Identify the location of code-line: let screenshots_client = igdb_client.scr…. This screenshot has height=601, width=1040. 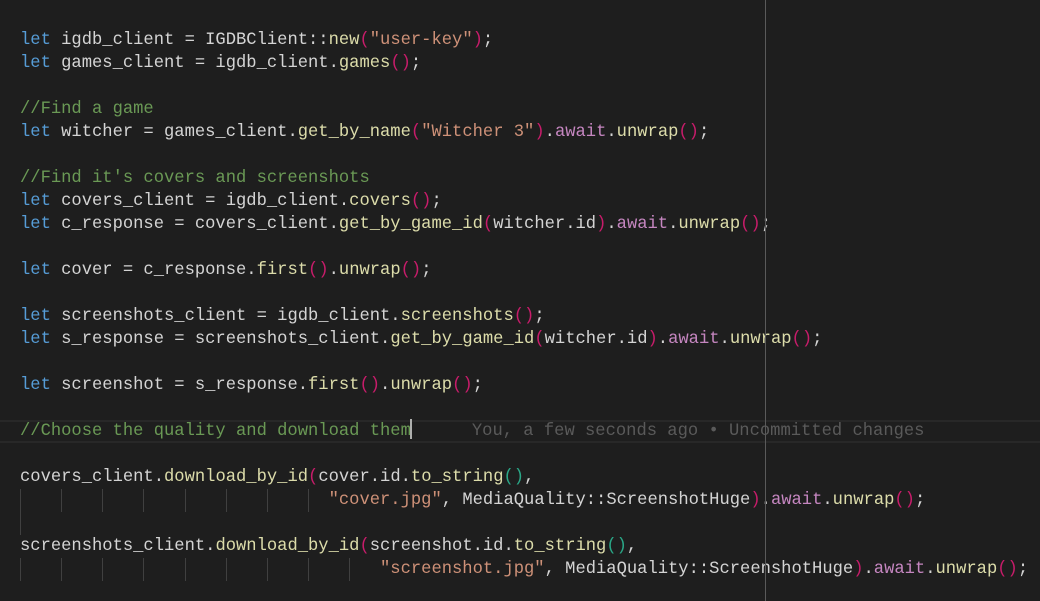
(520, 316).